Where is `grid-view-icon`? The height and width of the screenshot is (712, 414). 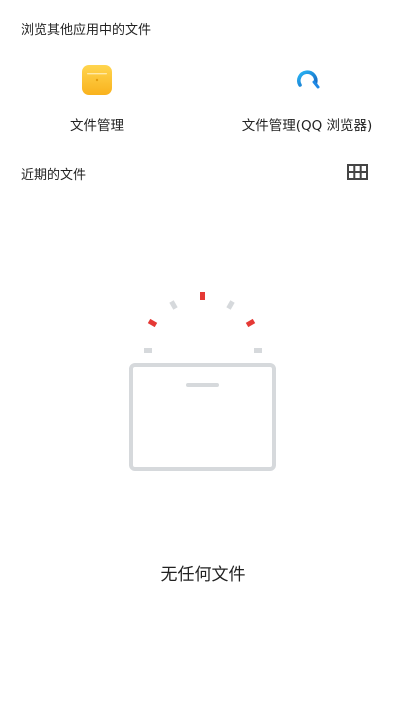 grid-view-icon is located at coordinates (357, 172).